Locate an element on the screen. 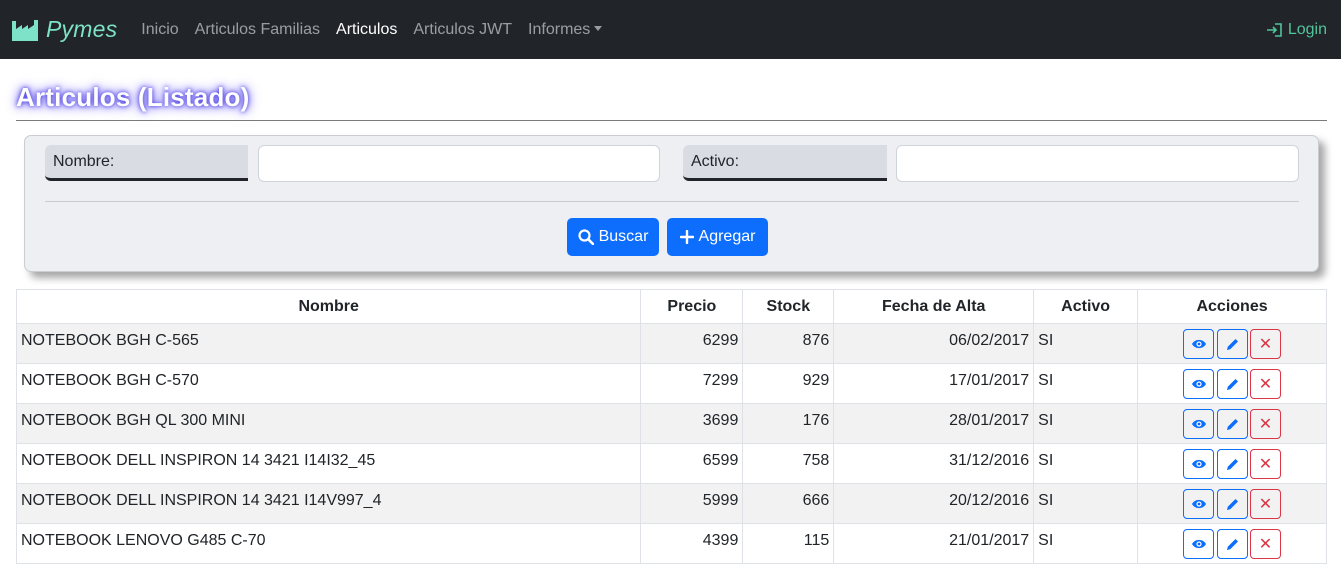 The height and width of the screenshot is (564, 1341). cell-stock: 758 is located at coordinates (788, 463).